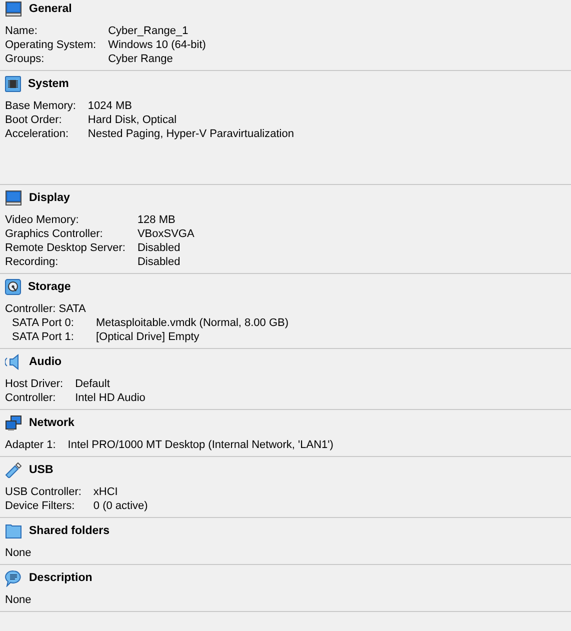  Describe the element at coordinates (40, 506) in the screenshot. I see `property-label: Device Filters:` at that location.